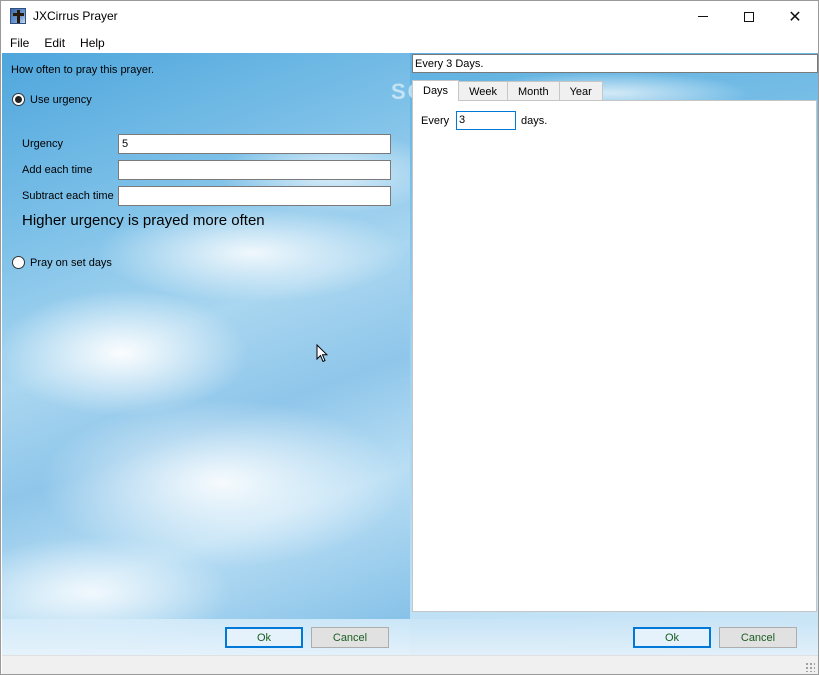 This screenshot has height=675, width=819. I want to click on app-cross-icon, so click(18, 16).